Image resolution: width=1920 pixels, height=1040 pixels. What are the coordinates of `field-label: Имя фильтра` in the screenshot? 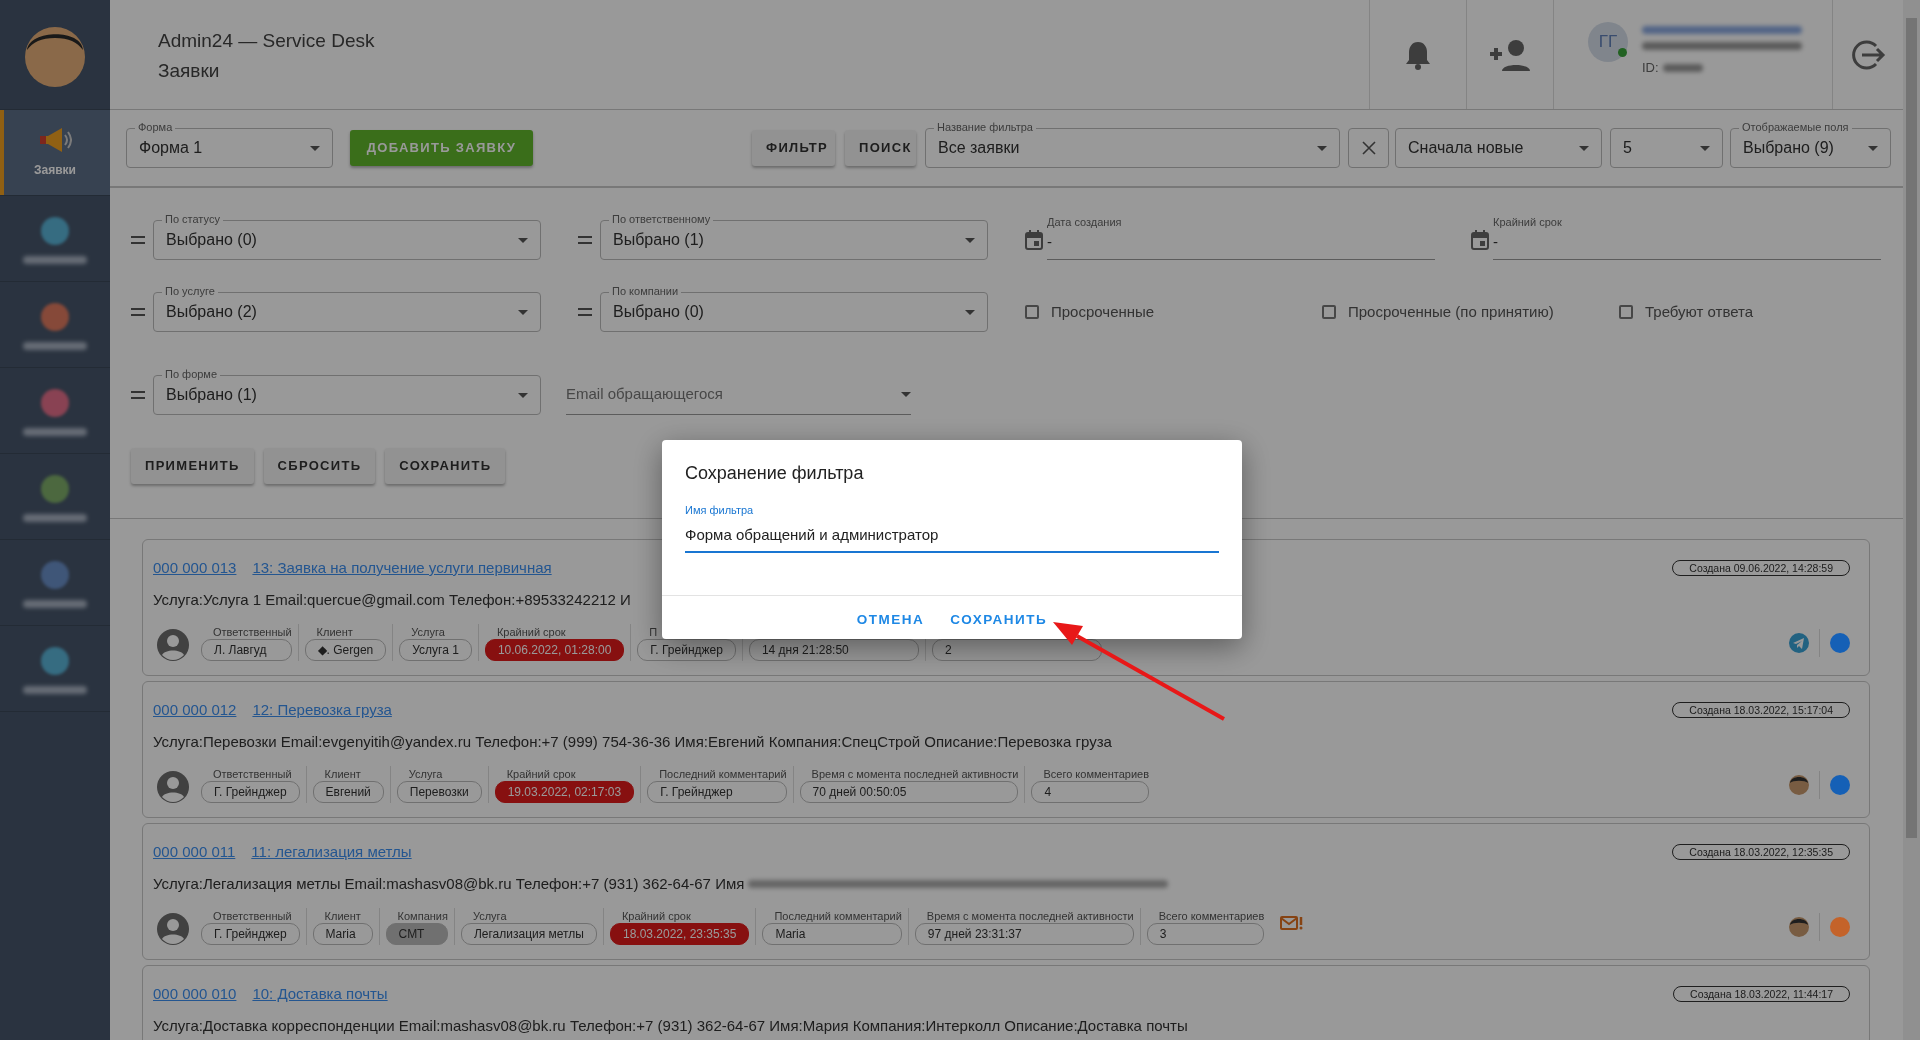 It's located at (719, 510).